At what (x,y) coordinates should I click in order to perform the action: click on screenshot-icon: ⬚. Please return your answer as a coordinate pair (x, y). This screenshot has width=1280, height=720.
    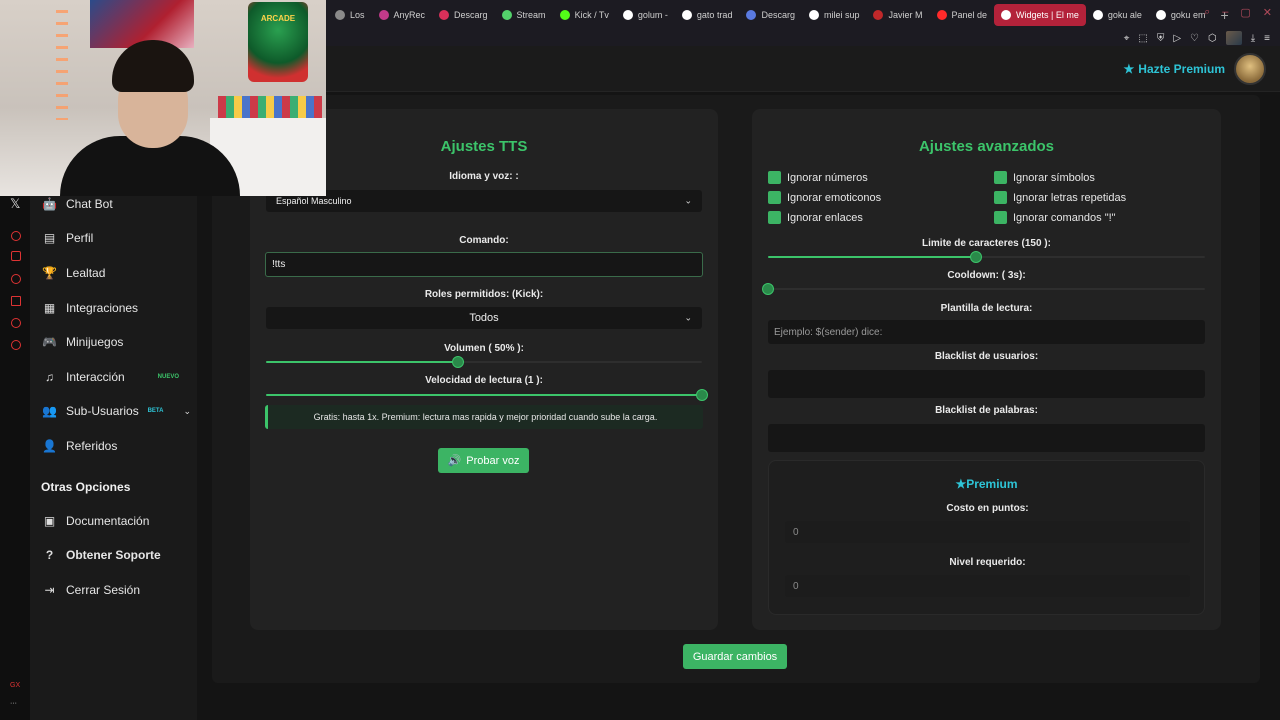
    Looking at the image, I should click on (1142, 38).